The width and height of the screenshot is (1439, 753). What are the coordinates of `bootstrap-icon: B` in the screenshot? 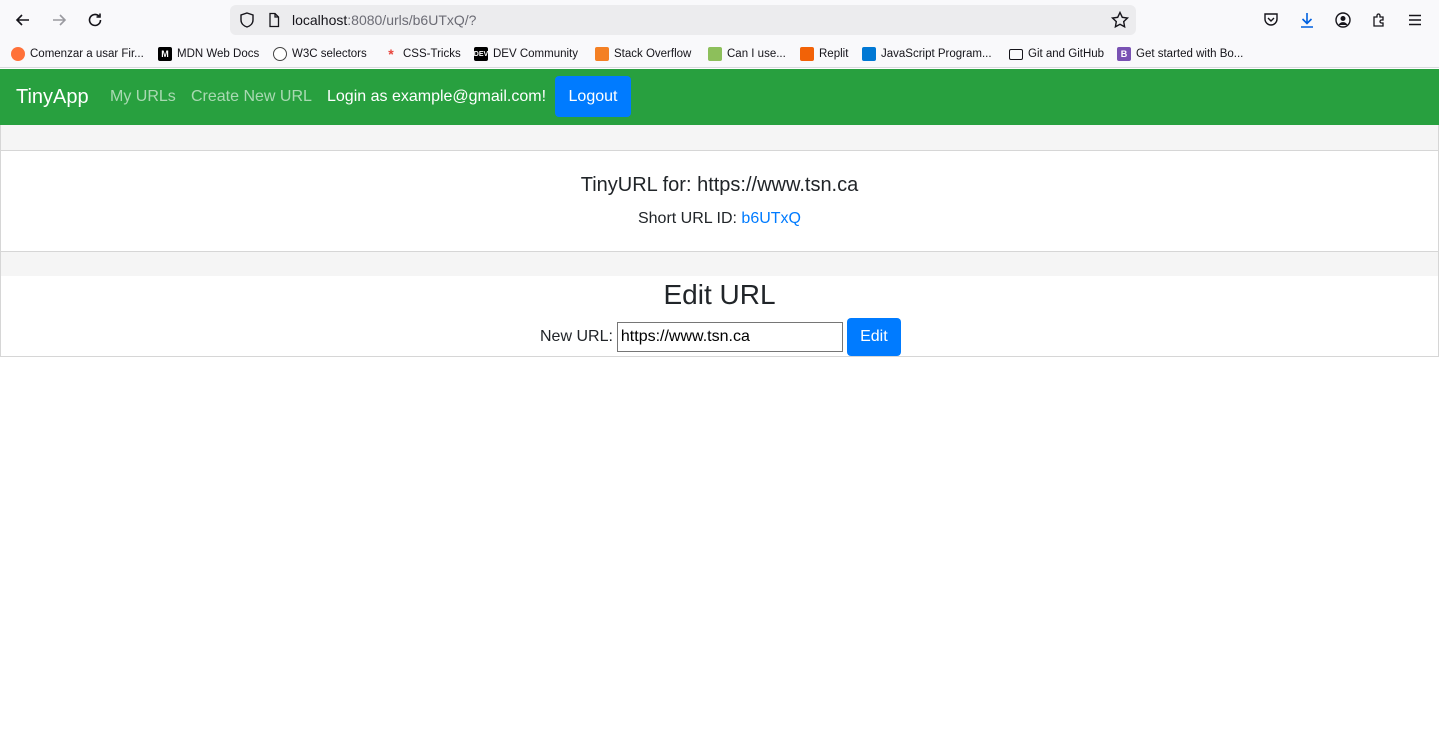 It's located at (1124, 54).